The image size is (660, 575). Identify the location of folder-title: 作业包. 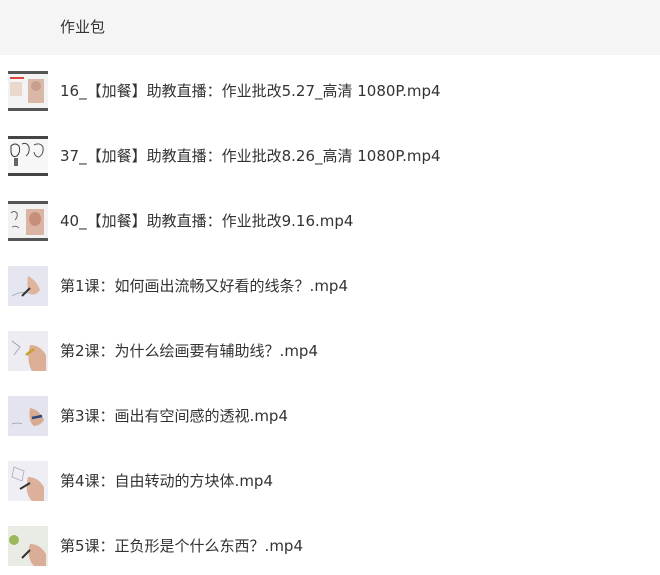
(83, 27).